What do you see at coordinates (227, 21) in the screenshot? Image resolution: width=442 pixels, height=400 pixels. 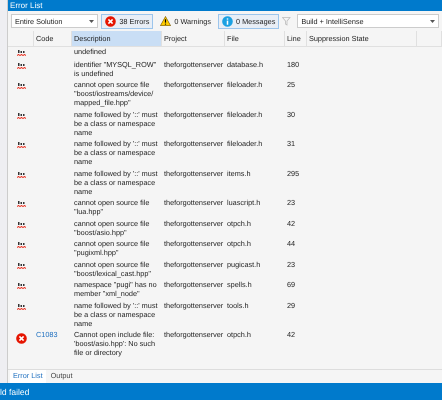 I see `info-icon` at bounding box center [227, 21].